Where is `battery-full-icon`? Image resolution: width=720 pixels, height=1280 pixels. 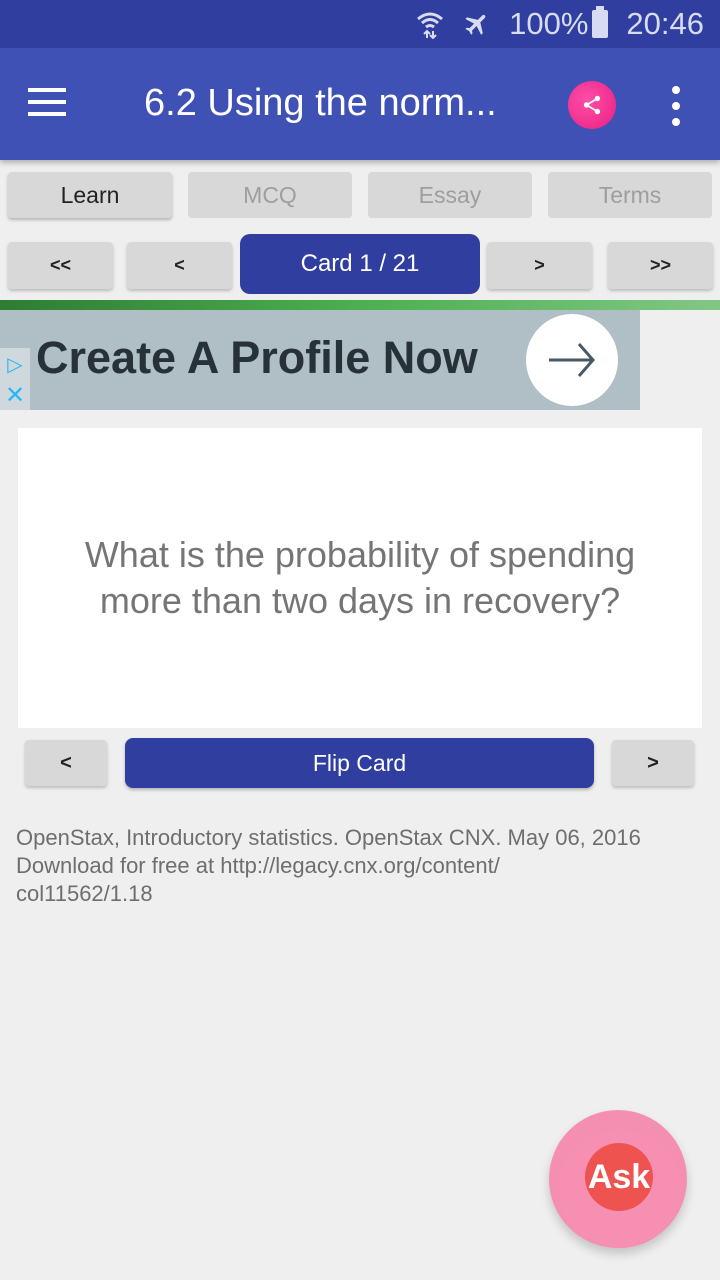
battery-full-icon is located at coordinates (600, 22).